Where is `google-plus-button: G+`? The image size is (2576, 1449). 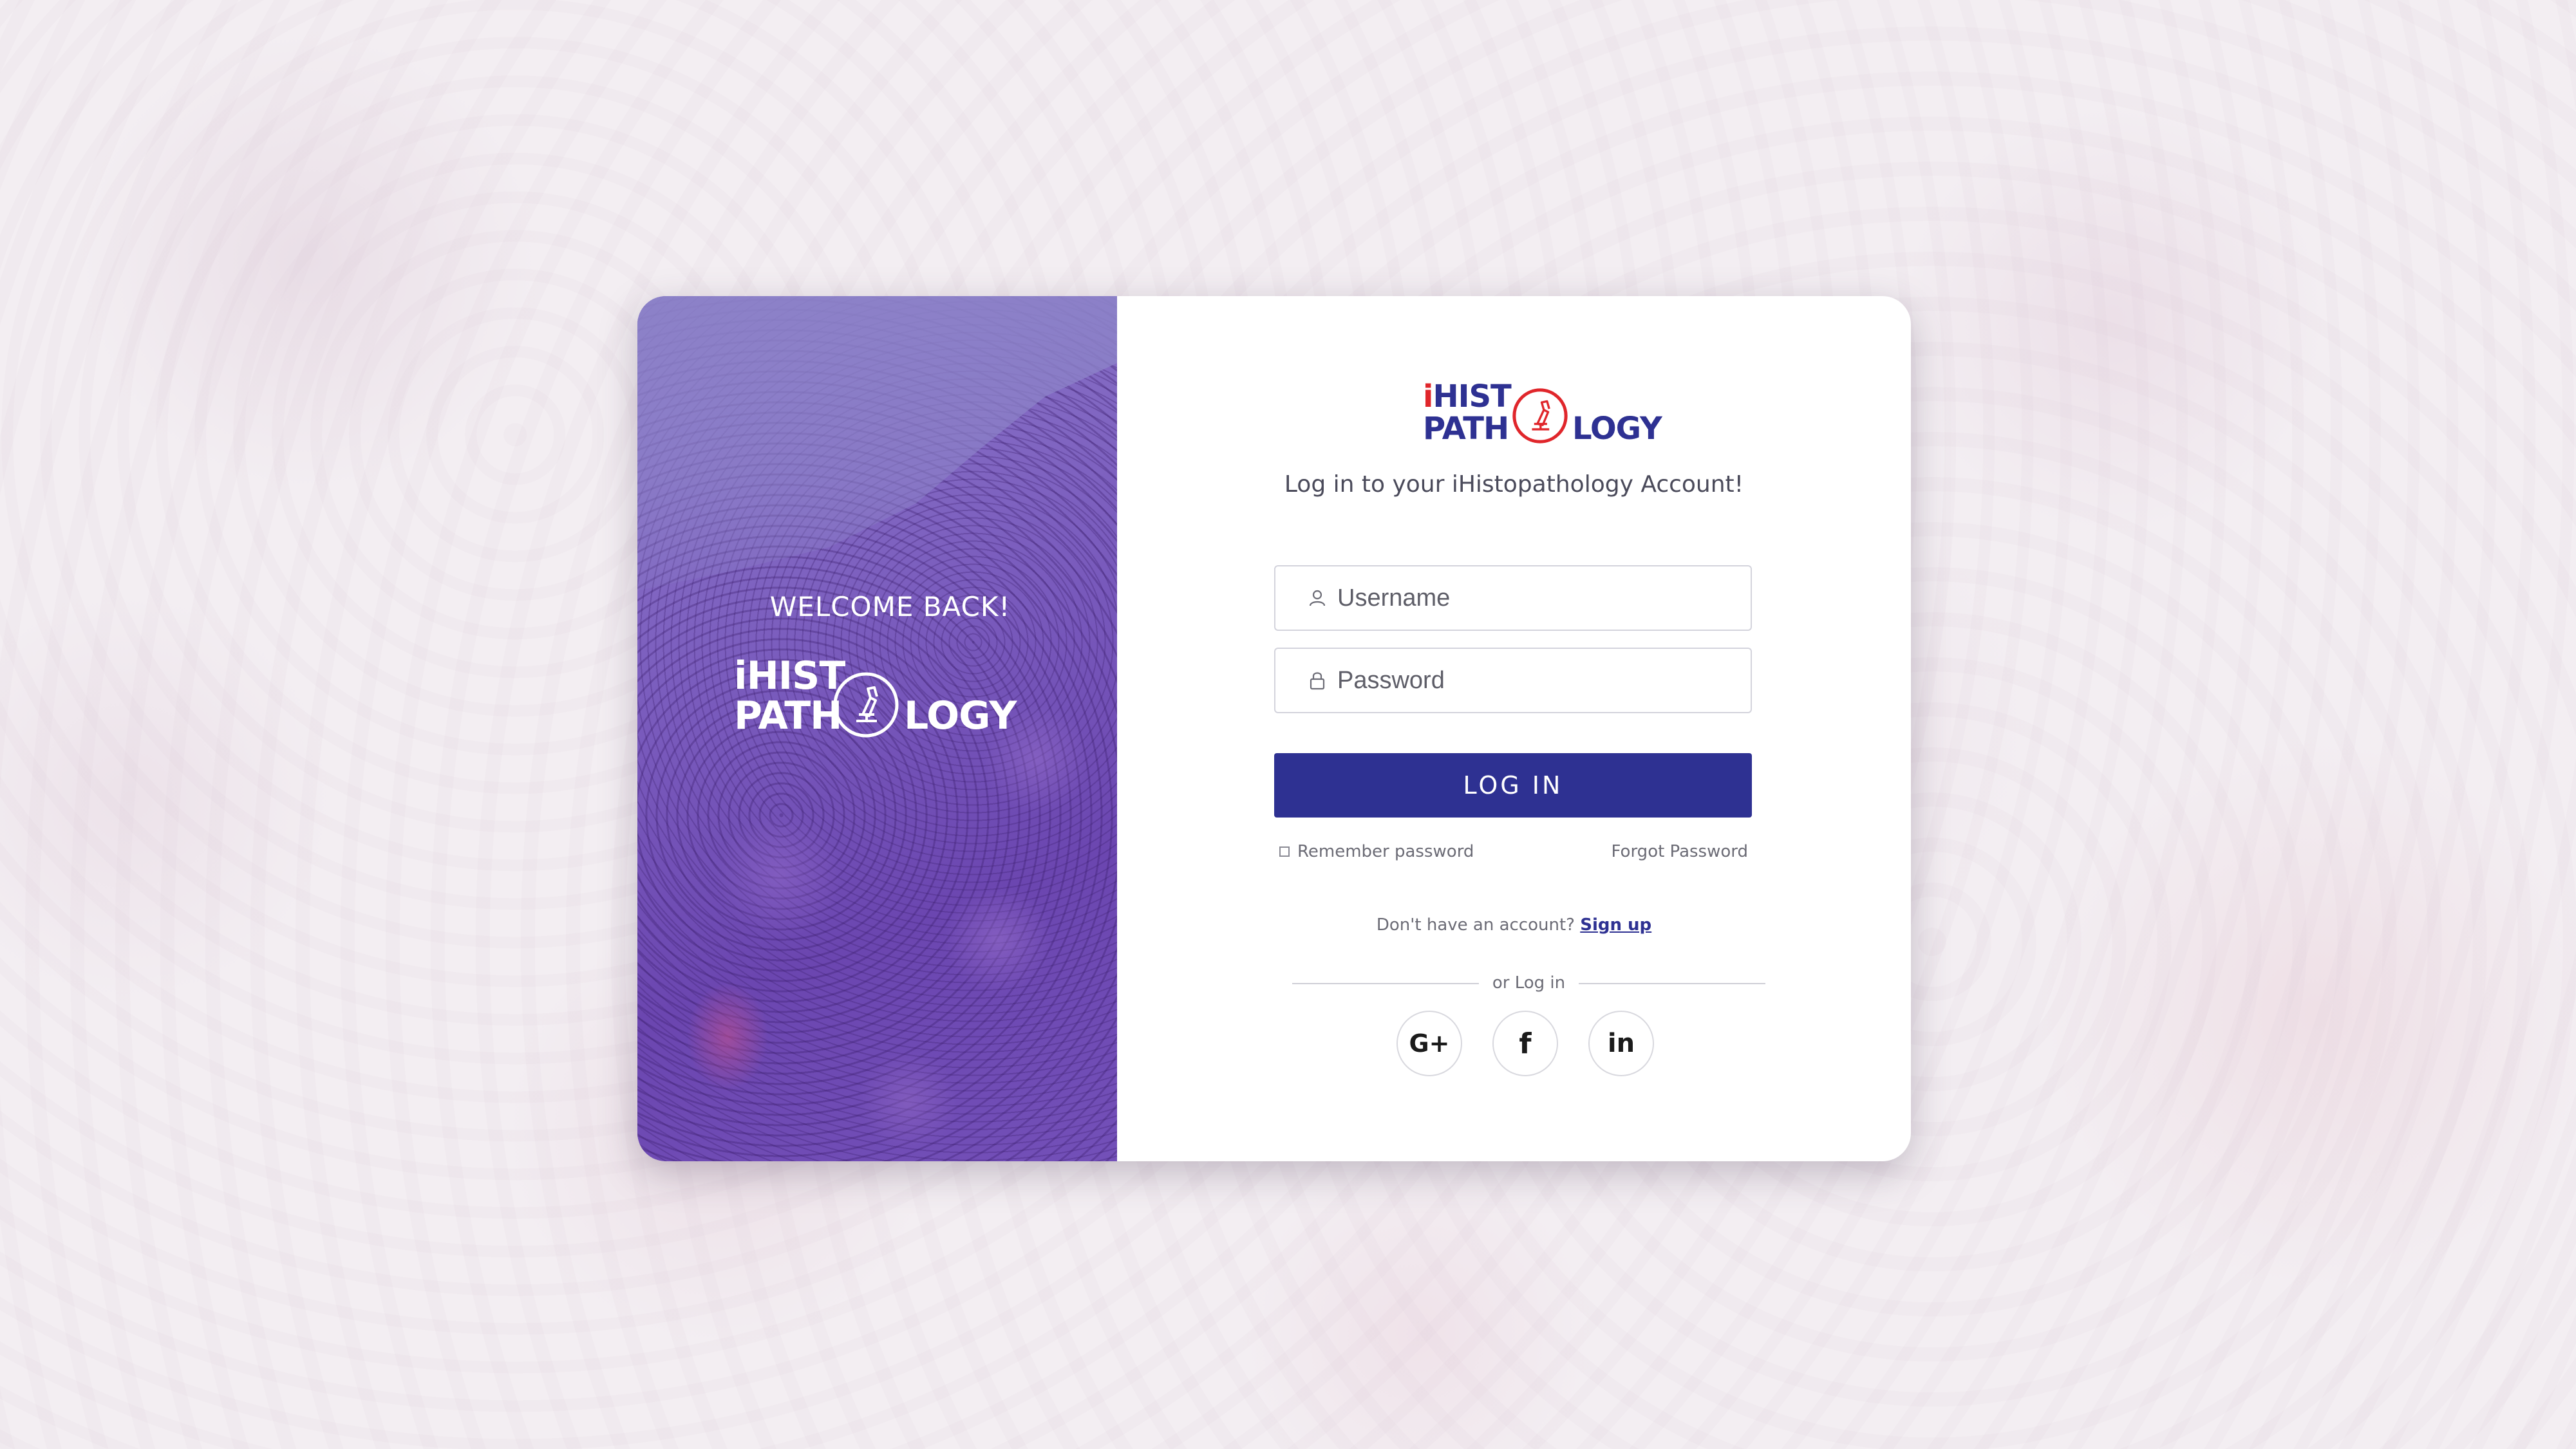
google-plus-button: G+ is located at coordinates (1429, 1043).